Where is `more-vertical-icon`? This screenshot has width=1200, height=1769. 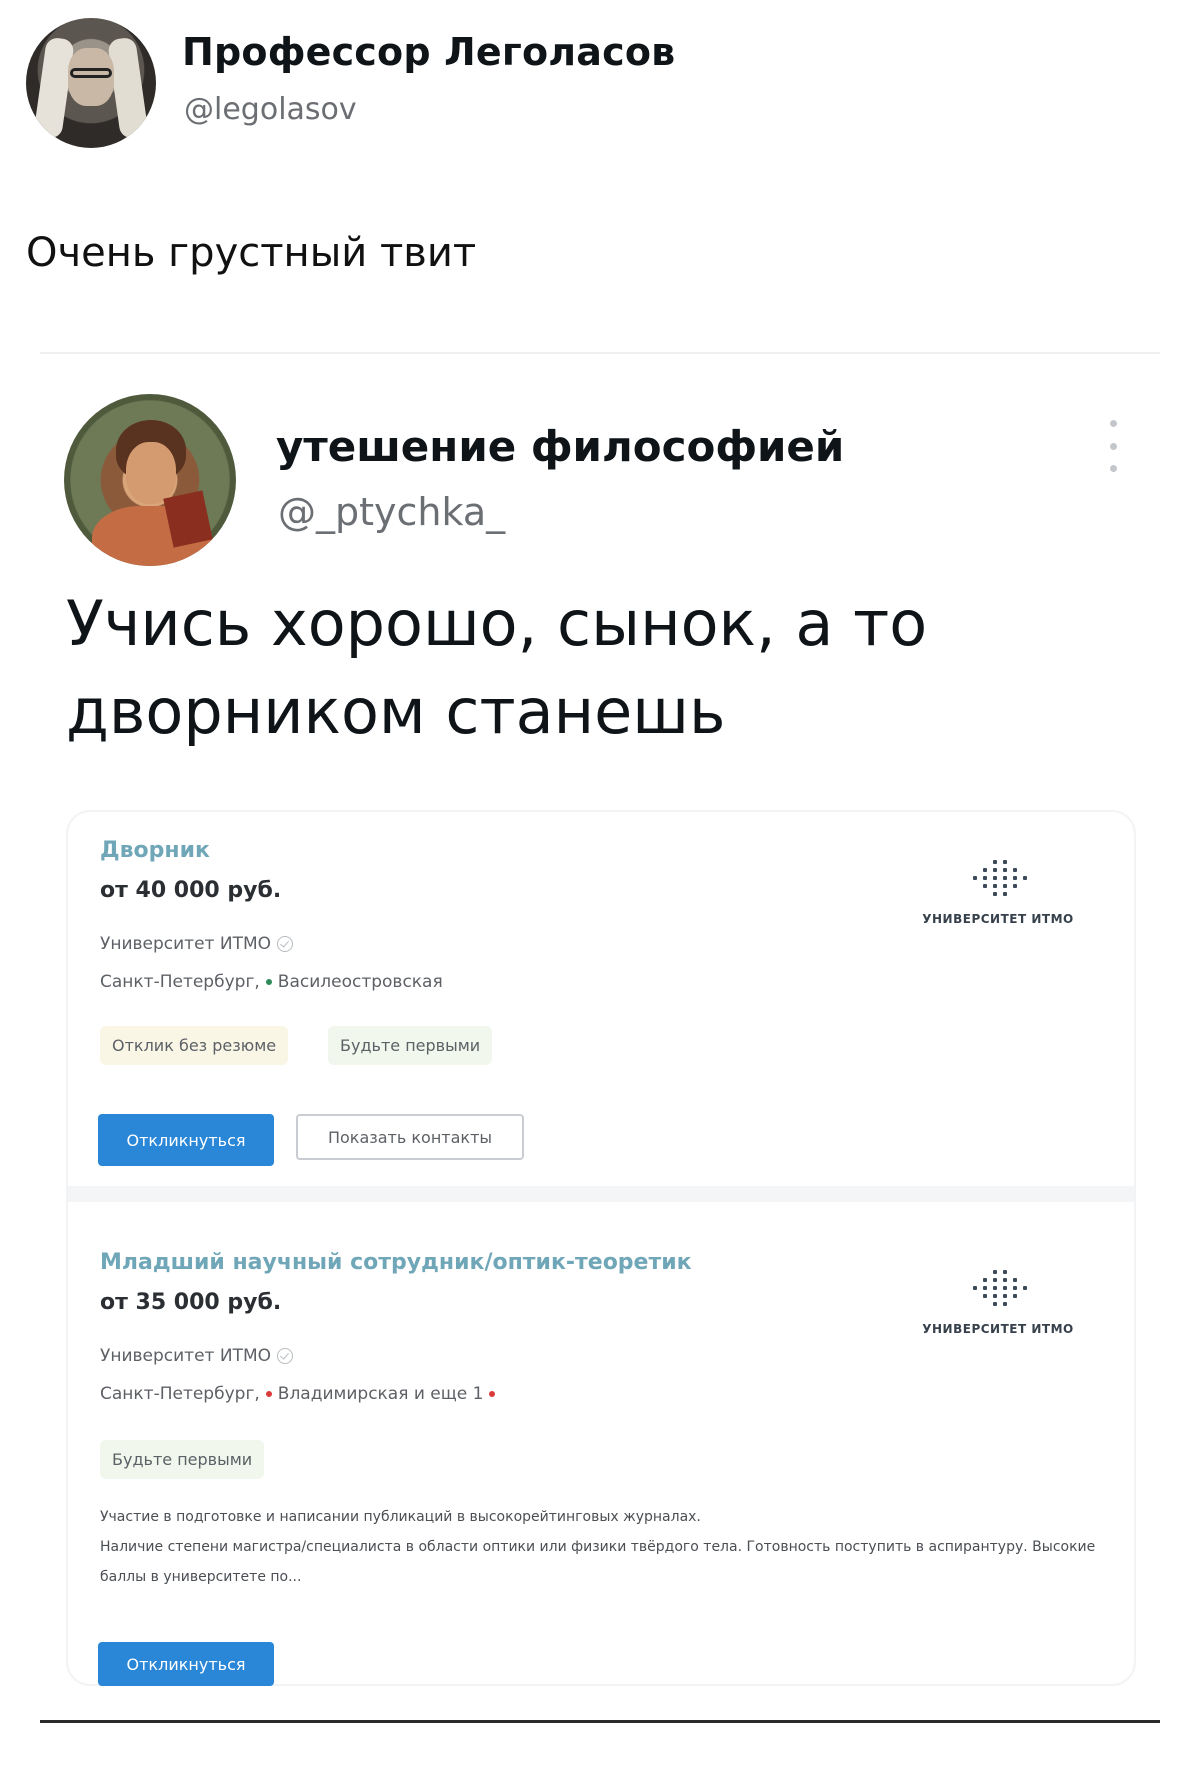
more-vertical-icon is located at coordinates (1113, 446).